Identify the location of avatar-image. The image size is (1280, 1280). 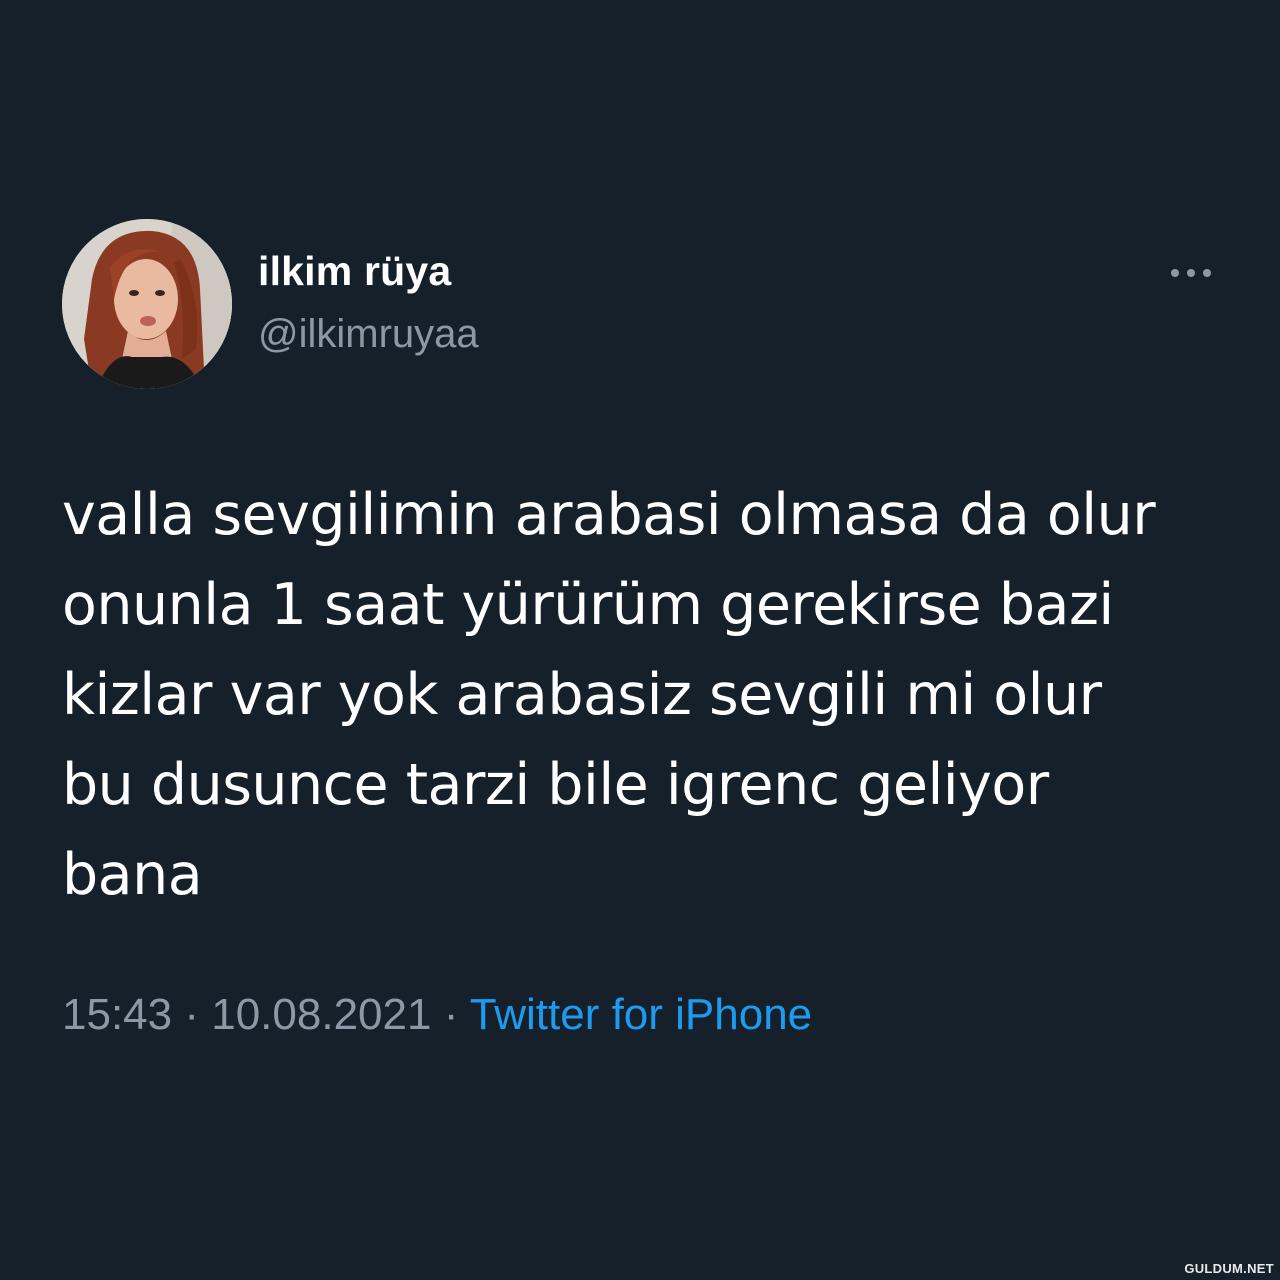
(147, 304).